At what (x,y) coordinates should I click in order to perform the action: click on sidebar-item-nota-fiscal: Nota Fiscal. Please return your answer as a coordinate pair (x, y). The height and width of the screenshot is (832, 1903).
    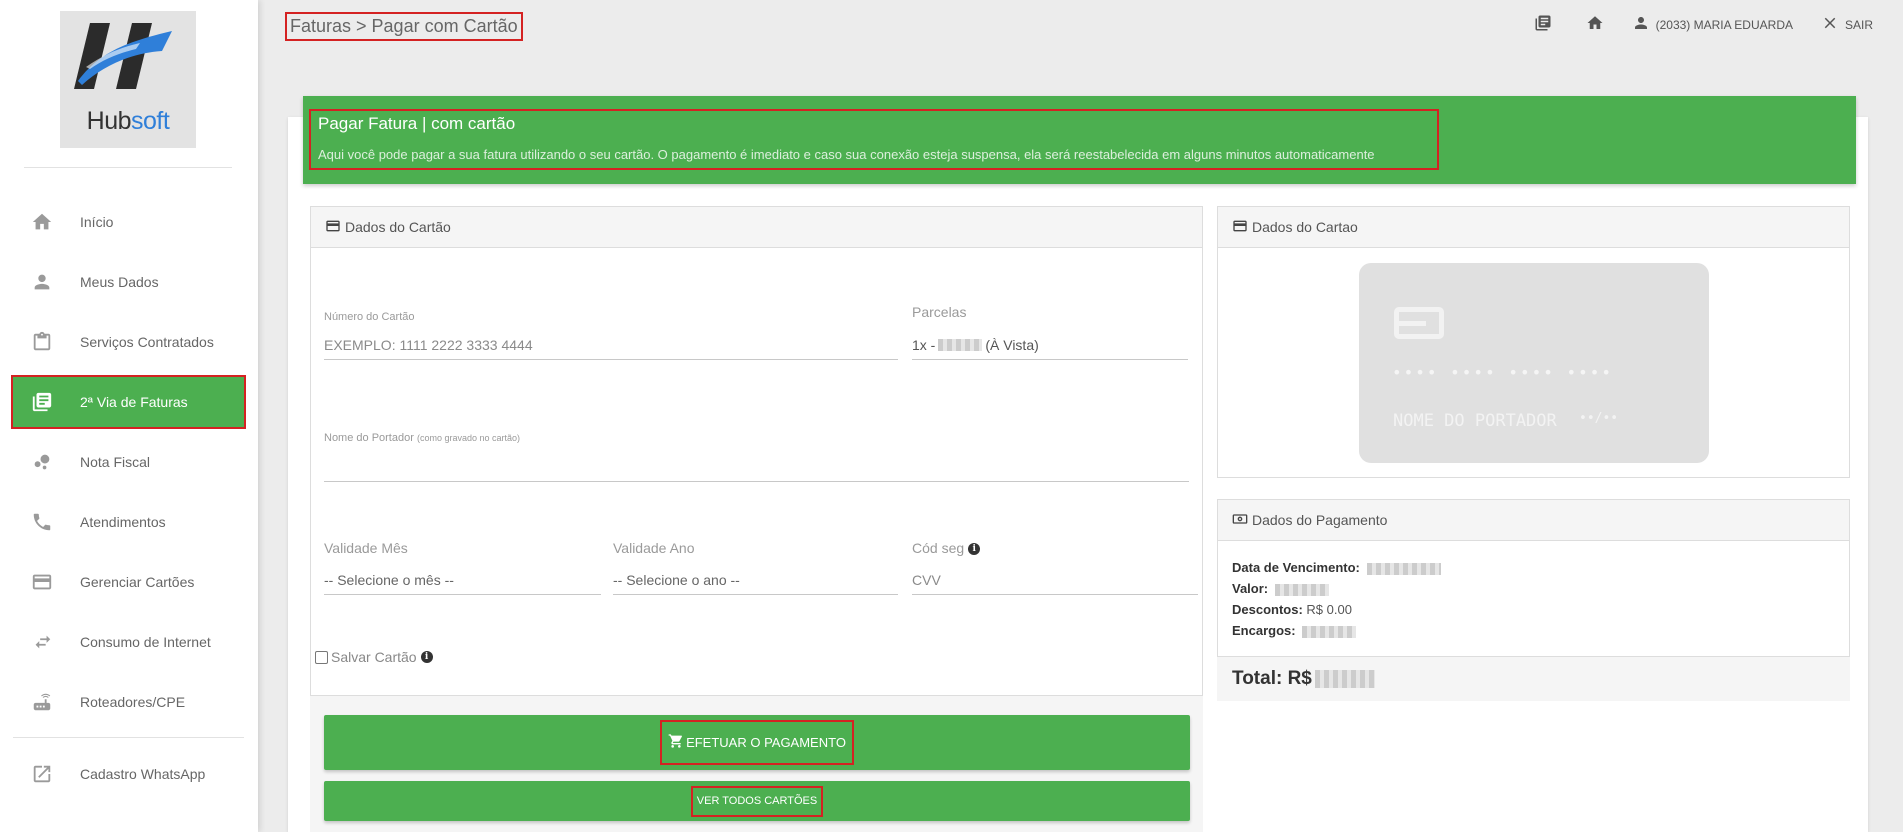
    Looking at the image, I should click on (128, 462).